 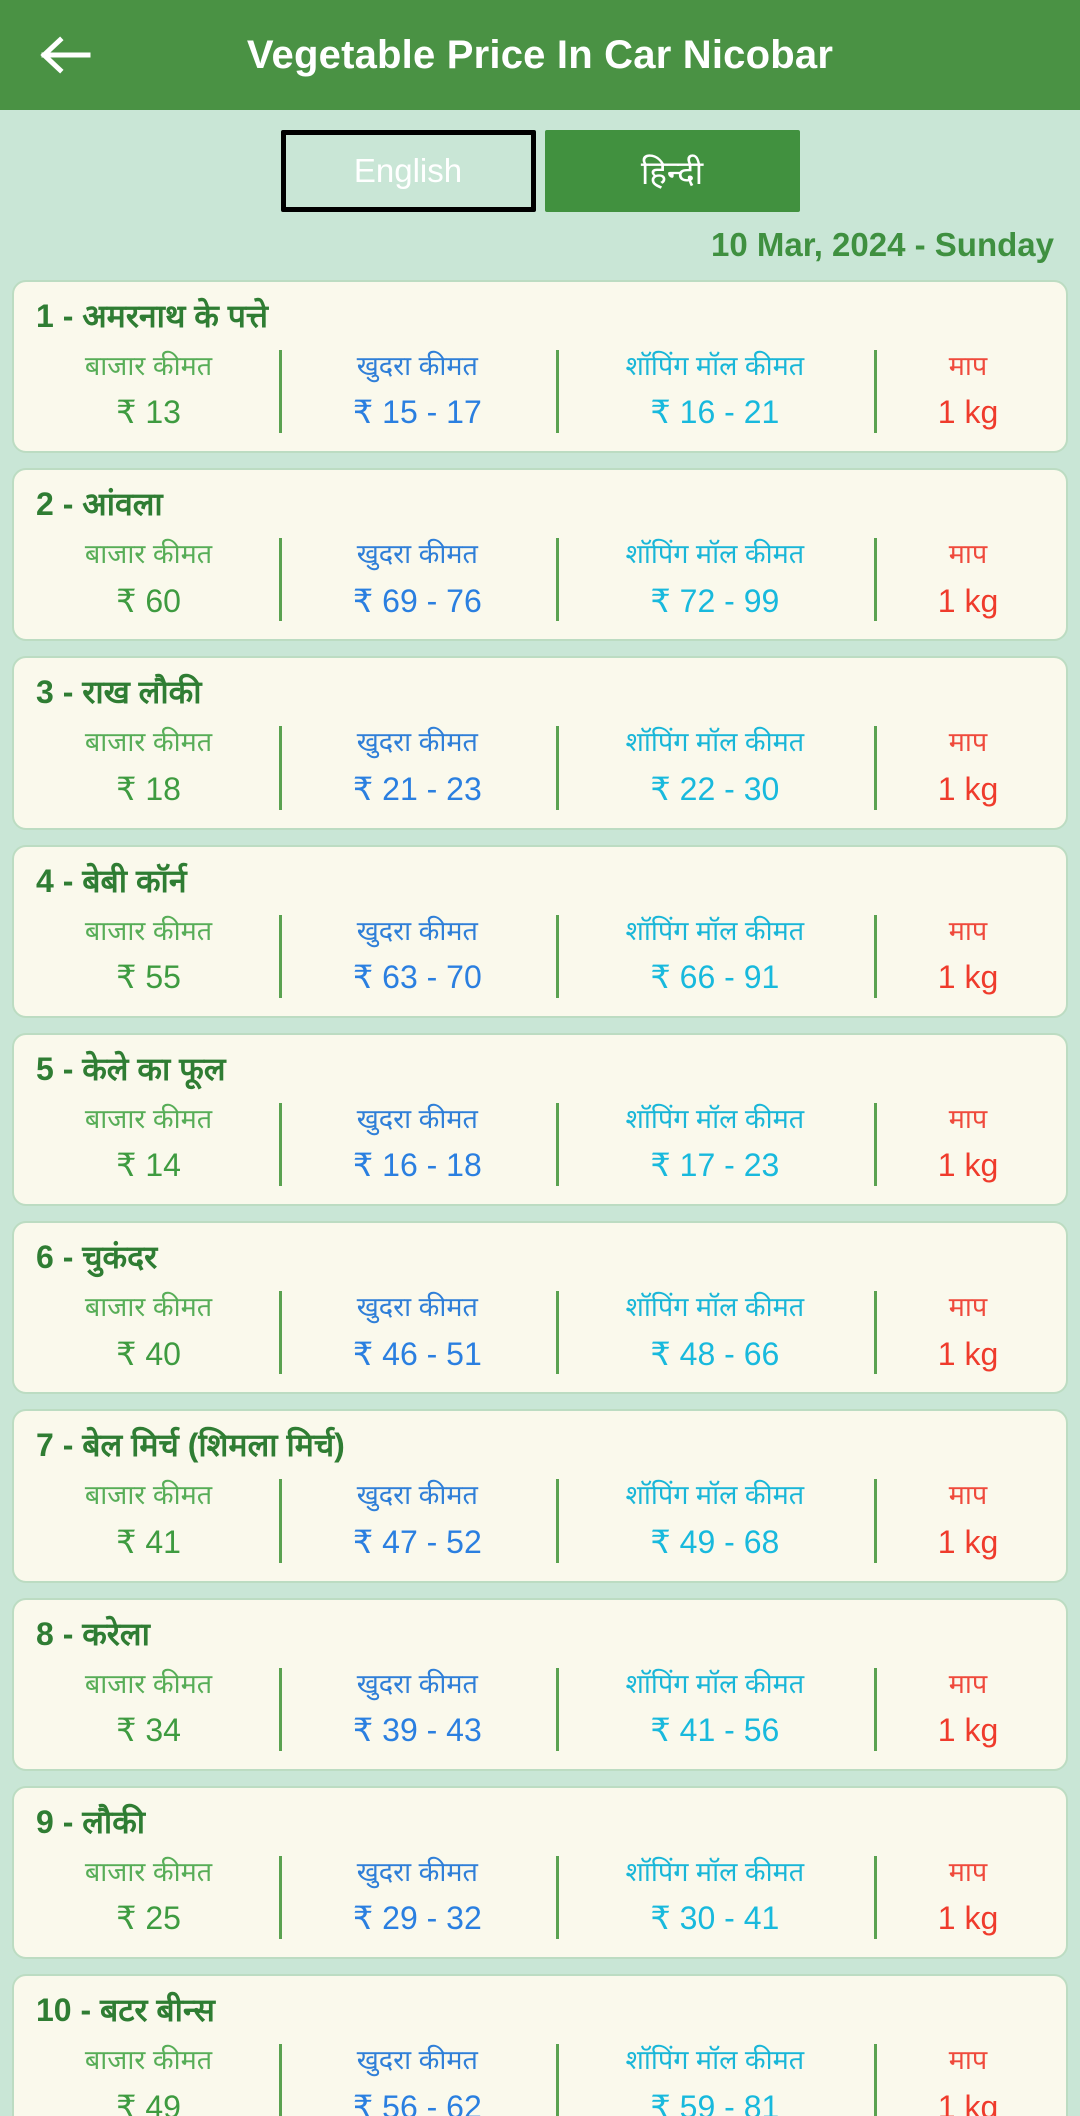 I want to click on price-column-retail-price: खुदरा कीमत ₹ 39 - 43, so click(x=417, y=1708).